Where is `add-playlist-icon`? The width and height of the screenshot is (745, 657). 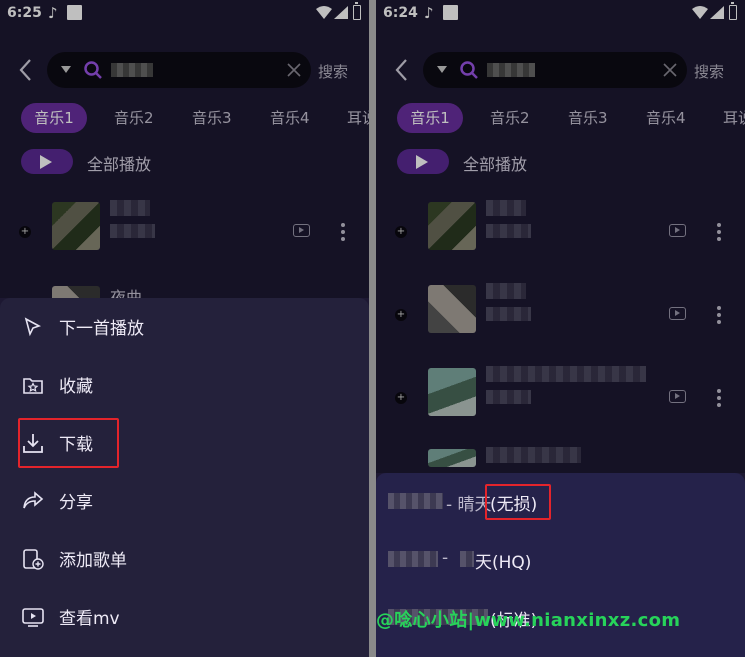
add-playlist-icon is located at coordinates (33, 559).